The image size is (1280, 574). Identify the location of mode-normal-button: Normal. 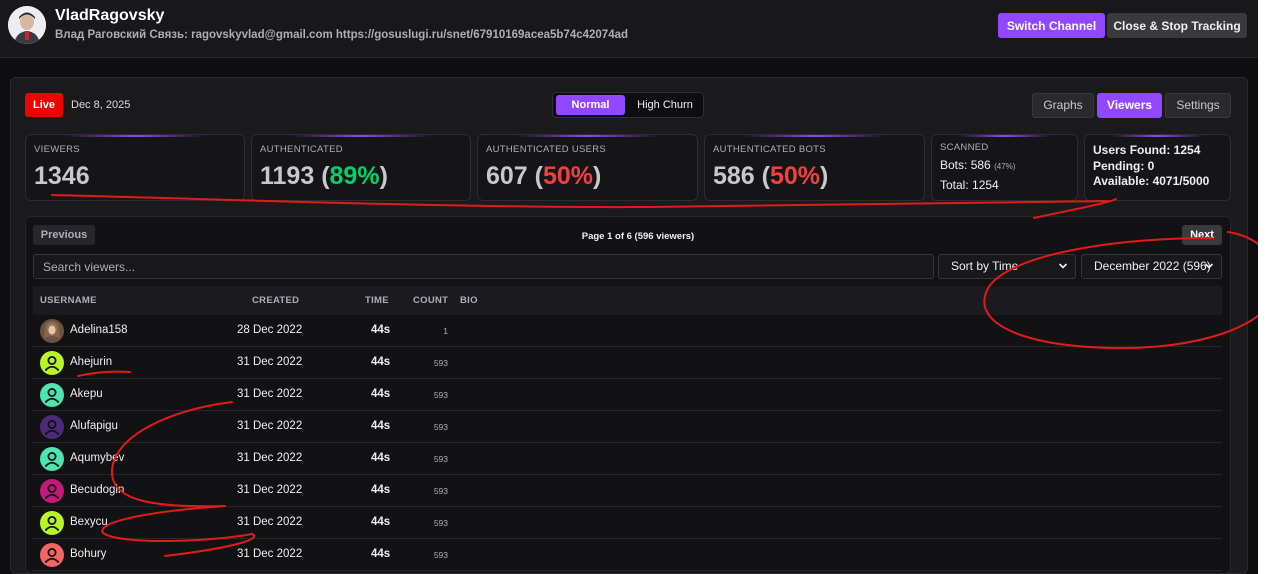
(590, 105).